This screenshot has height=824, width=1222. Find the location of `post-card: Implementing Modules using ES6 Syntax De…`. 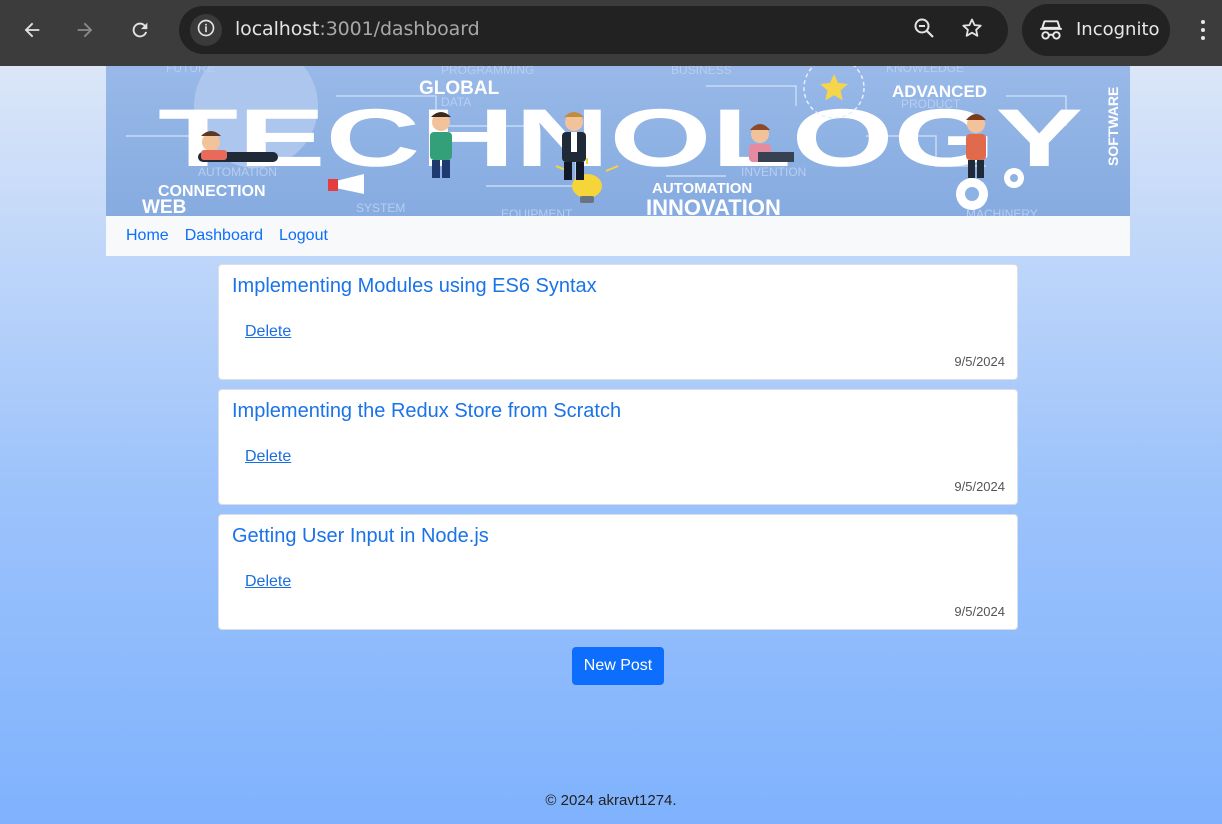

post-card: Implementing Modules using ES6 Syntax De… is located at coordinates (618, 322).